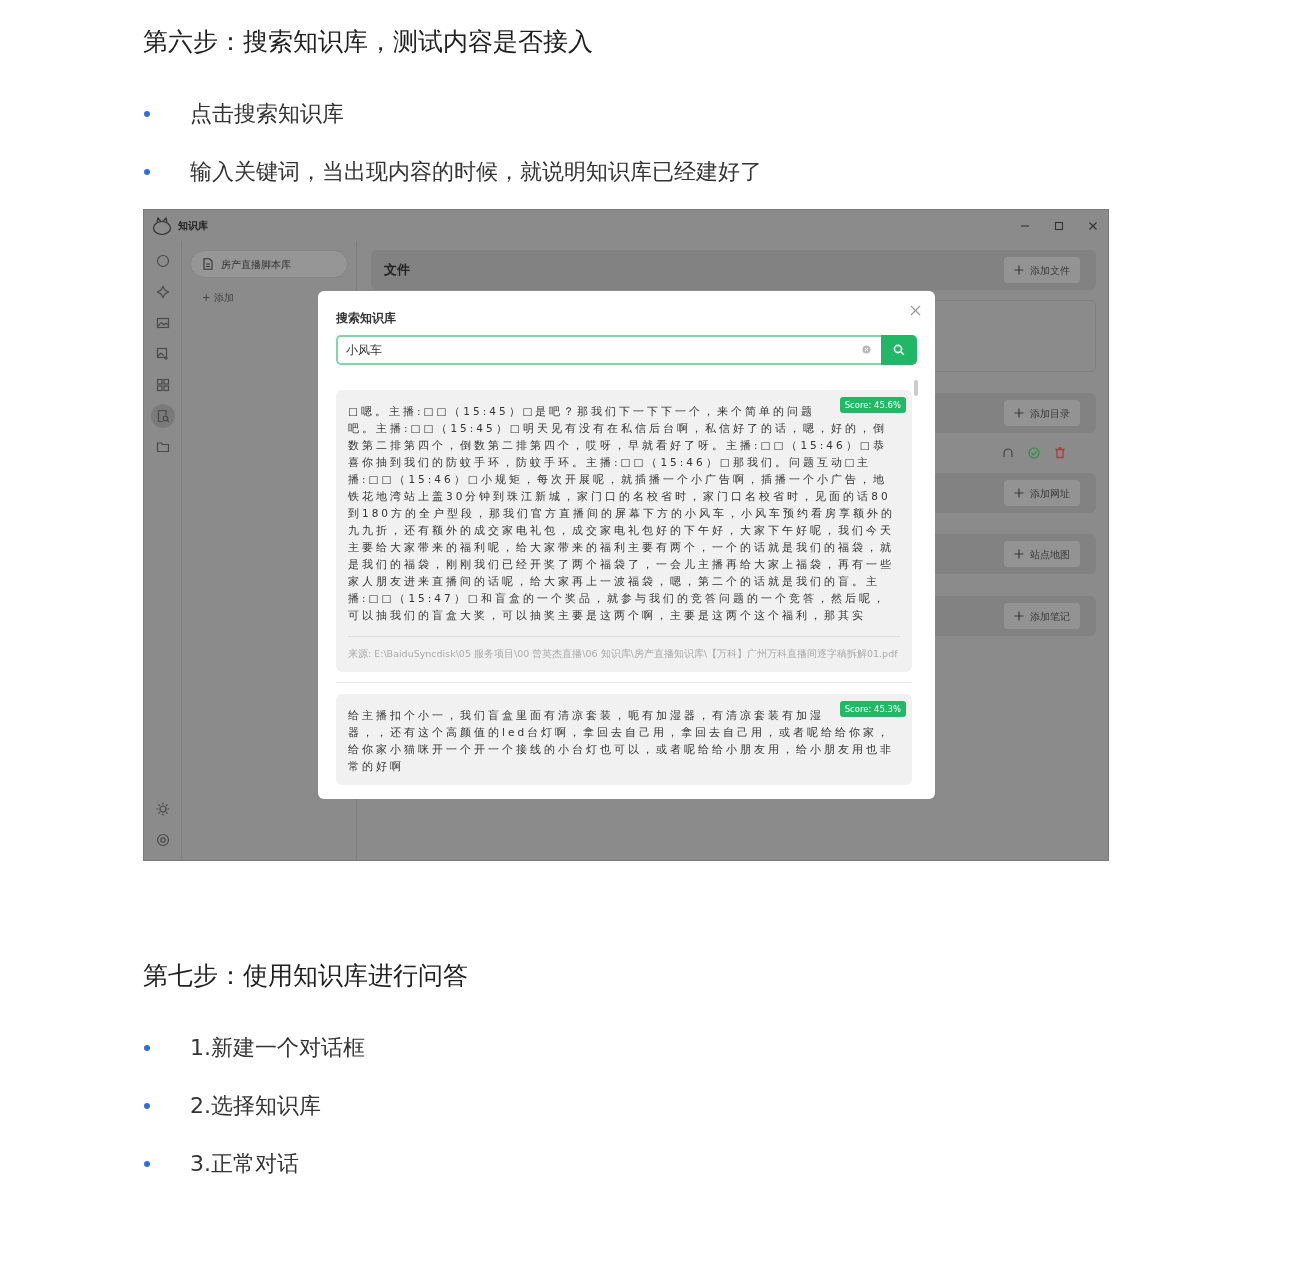 This screenshot has height=1280, width=1299. Describe the element at coordinates (267, 114) in the screenshot. I see `list-item-text: 点击搜索知识库` at that location.